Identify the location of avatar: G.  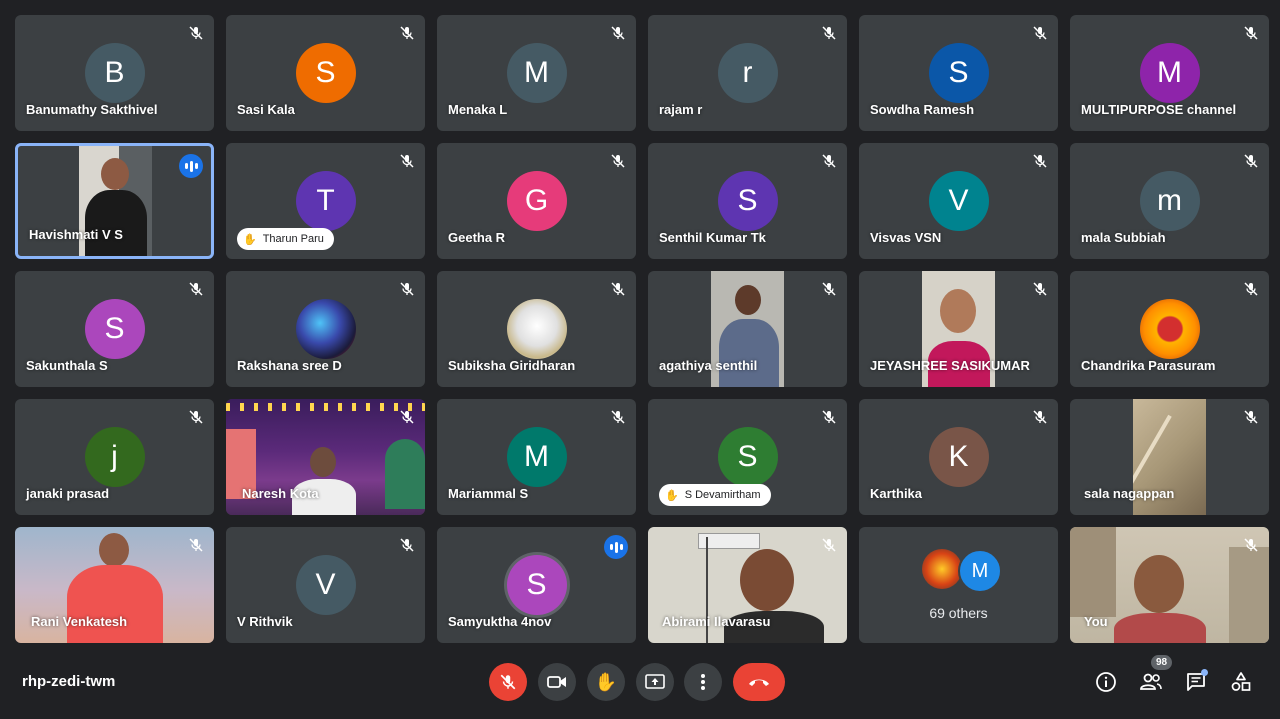
(536, 201).